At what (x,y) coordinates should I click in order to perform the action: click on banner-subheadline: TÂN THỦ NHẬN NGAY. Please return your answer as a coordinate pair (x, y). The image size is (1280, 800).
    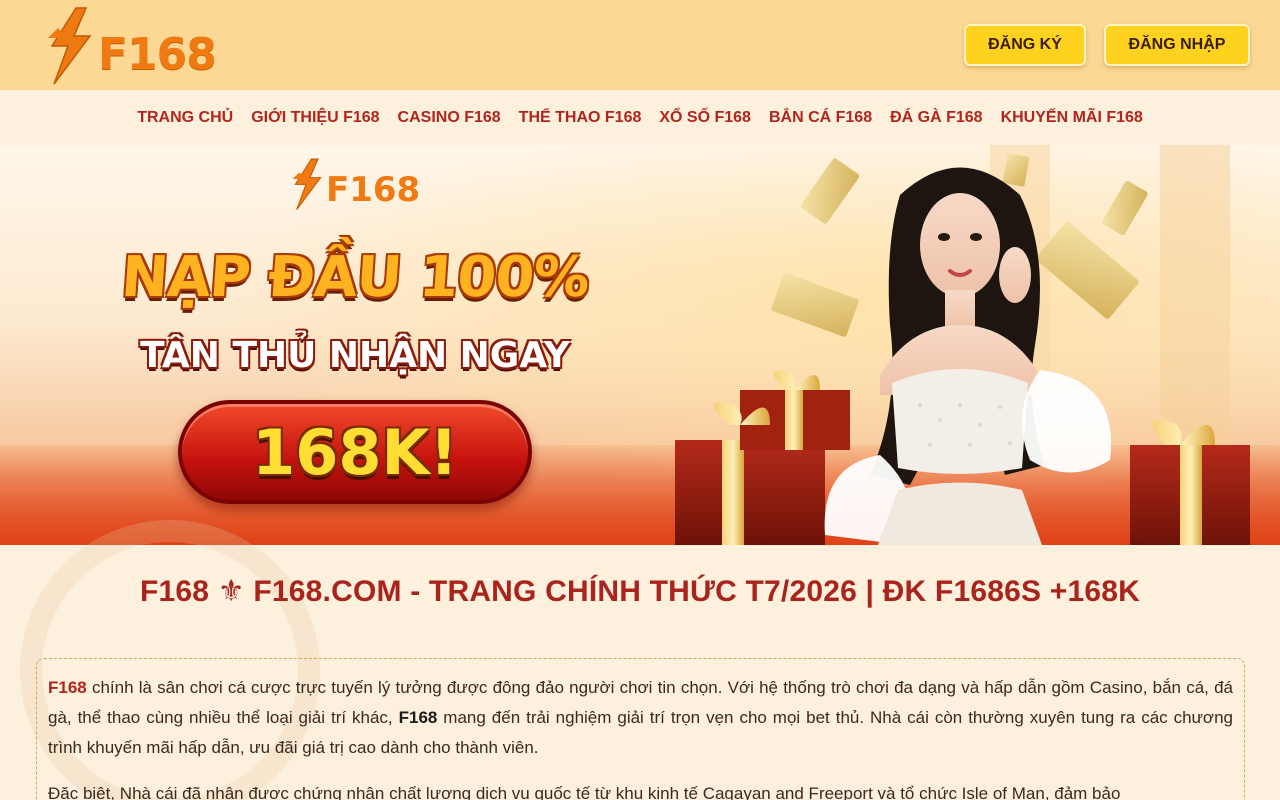
    Looking at the image, I should click on (355, 355).